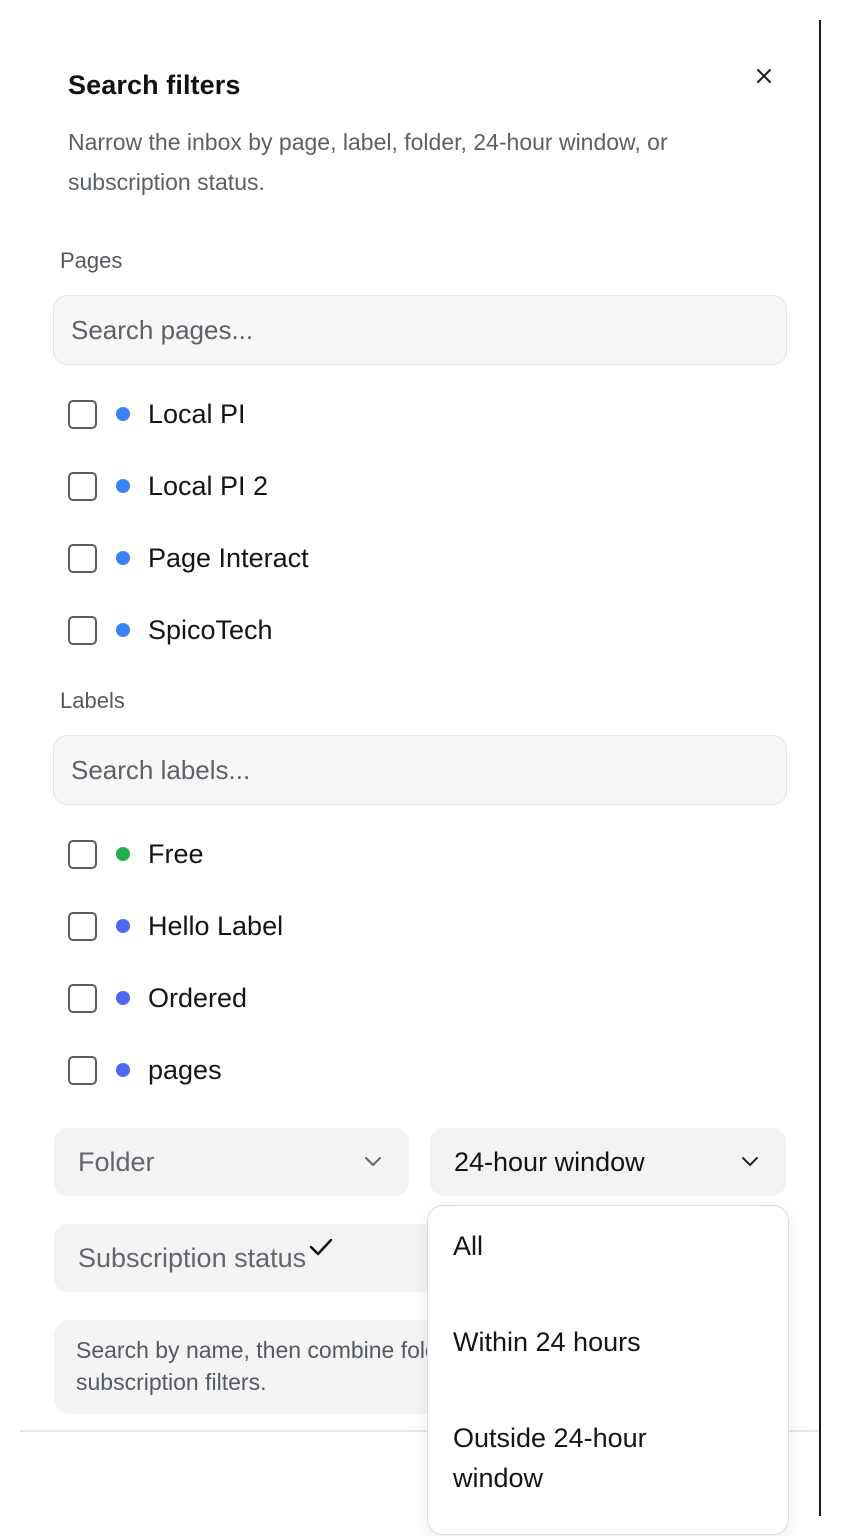 The height and width of the screenshot is (1536, 842). I want to click on label-option-label: Hello Label, so click(216, 925).